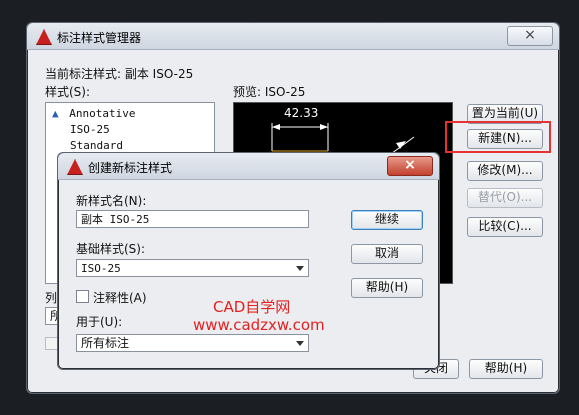 The image size is (579, 415). I want to click on main-title-bar: 标注样式管理器 ×, so click(293, 36).